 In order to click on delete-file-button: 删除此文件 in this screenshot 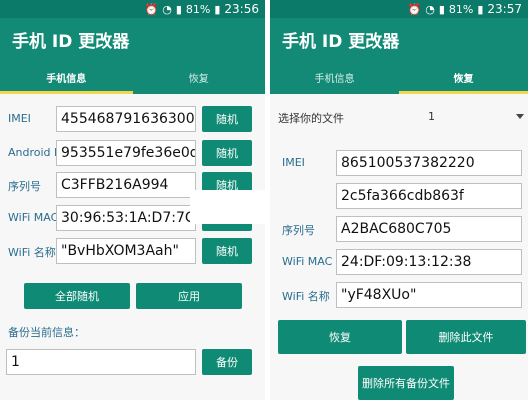, I will do `click(466, 337)`.